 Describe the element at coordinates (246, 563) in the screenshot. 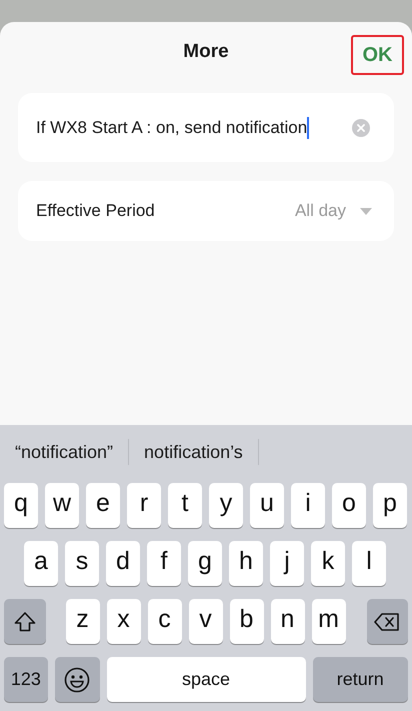

I see `key: h` at that location.